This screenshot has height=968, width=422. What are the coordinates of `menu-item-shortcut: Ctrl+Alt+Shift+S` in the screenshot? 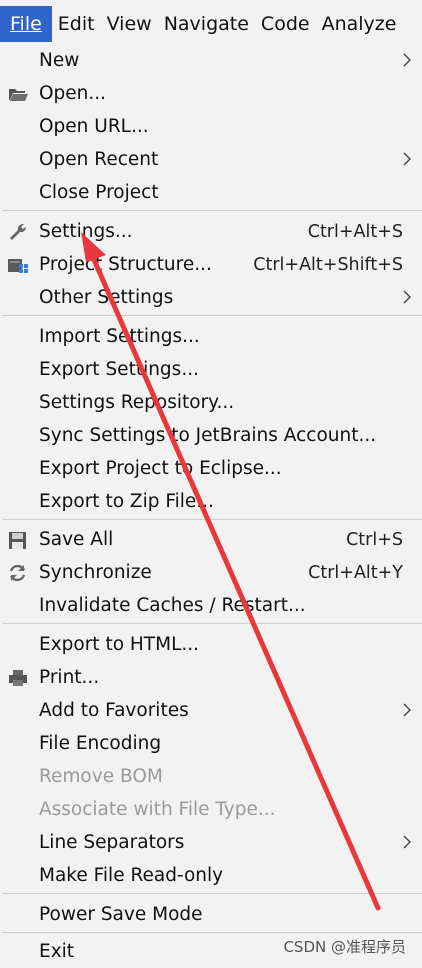 It's located at (328, 264).